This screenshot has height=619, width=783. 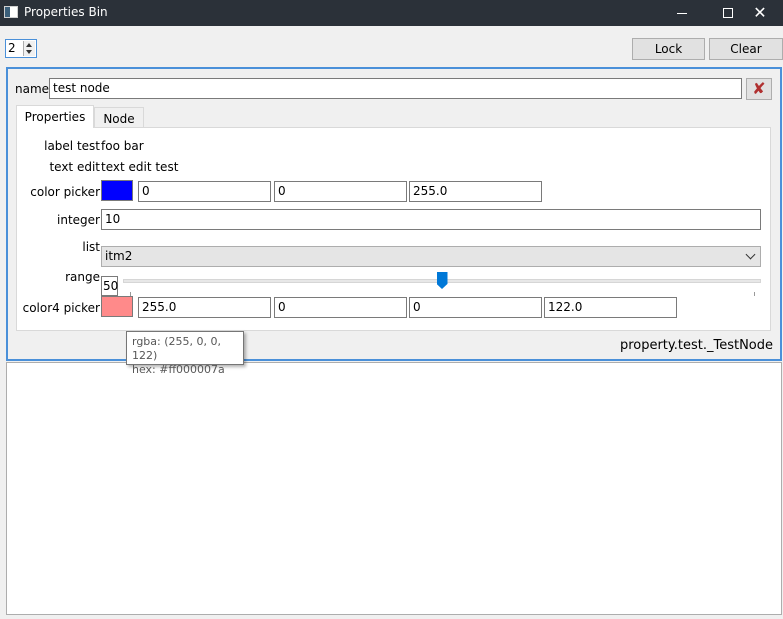 I want to click on label-test-label: label test, so click(x=72, y=146).